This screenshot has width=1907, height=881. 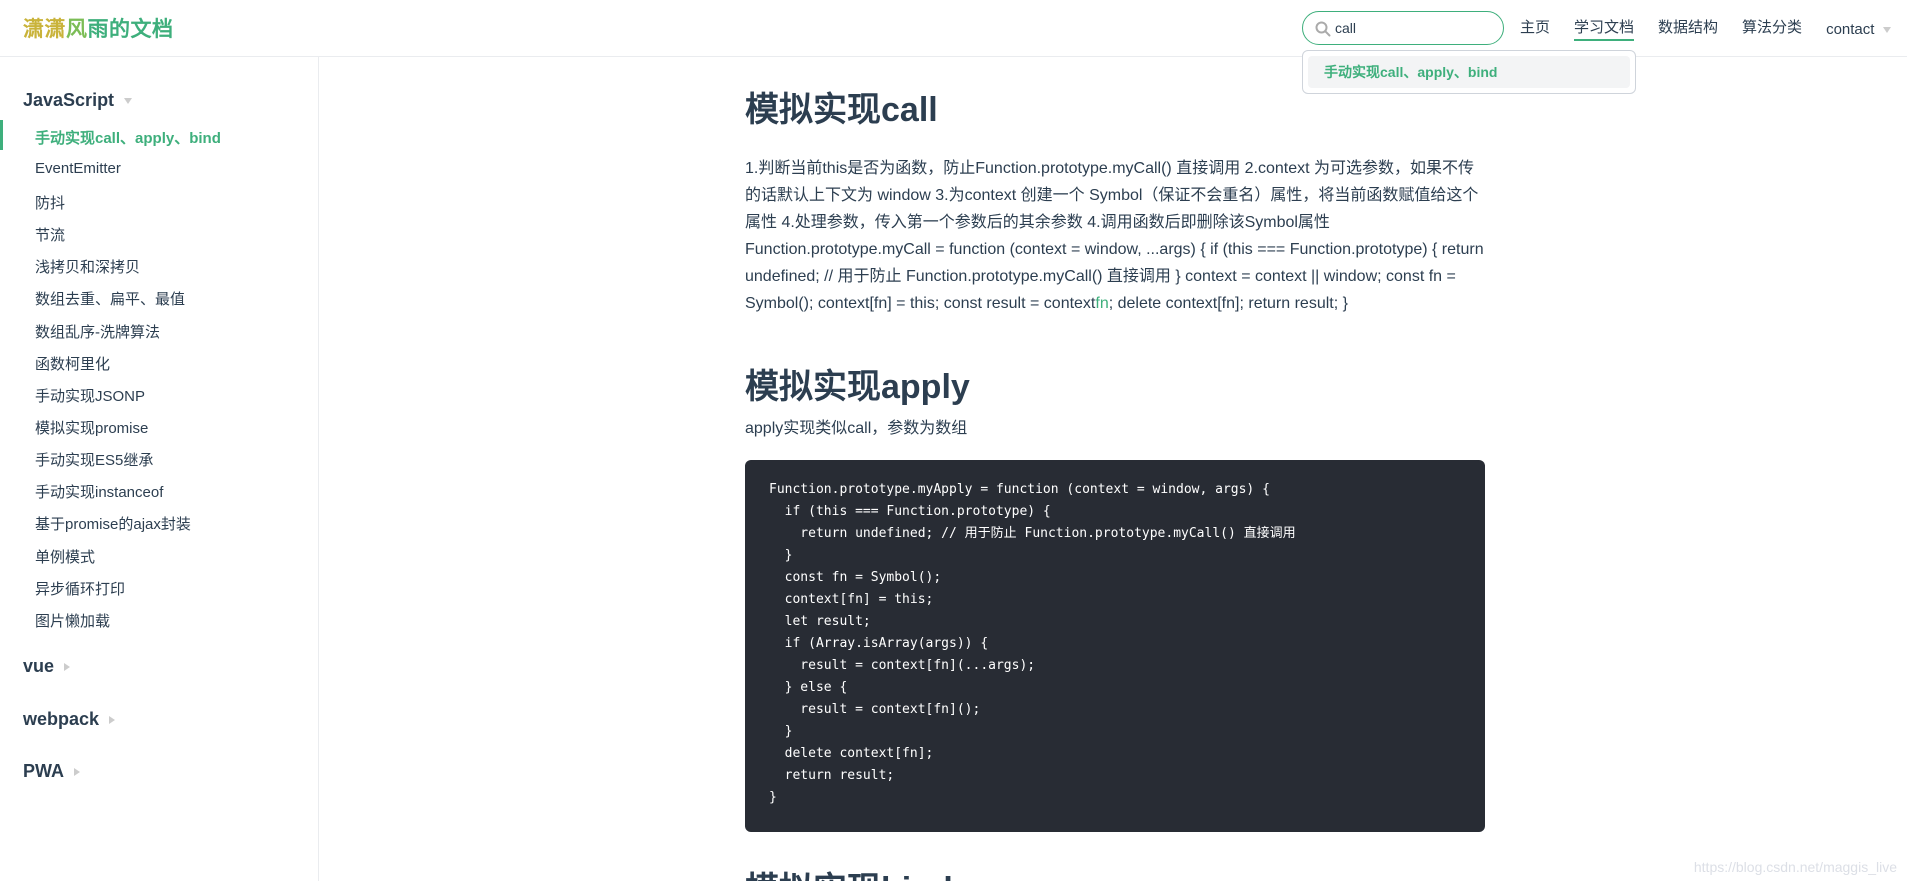 What do you see at coordinates (1415, 28) in the screenshot?
I see `search-input` at bounding box center [1415, 28].